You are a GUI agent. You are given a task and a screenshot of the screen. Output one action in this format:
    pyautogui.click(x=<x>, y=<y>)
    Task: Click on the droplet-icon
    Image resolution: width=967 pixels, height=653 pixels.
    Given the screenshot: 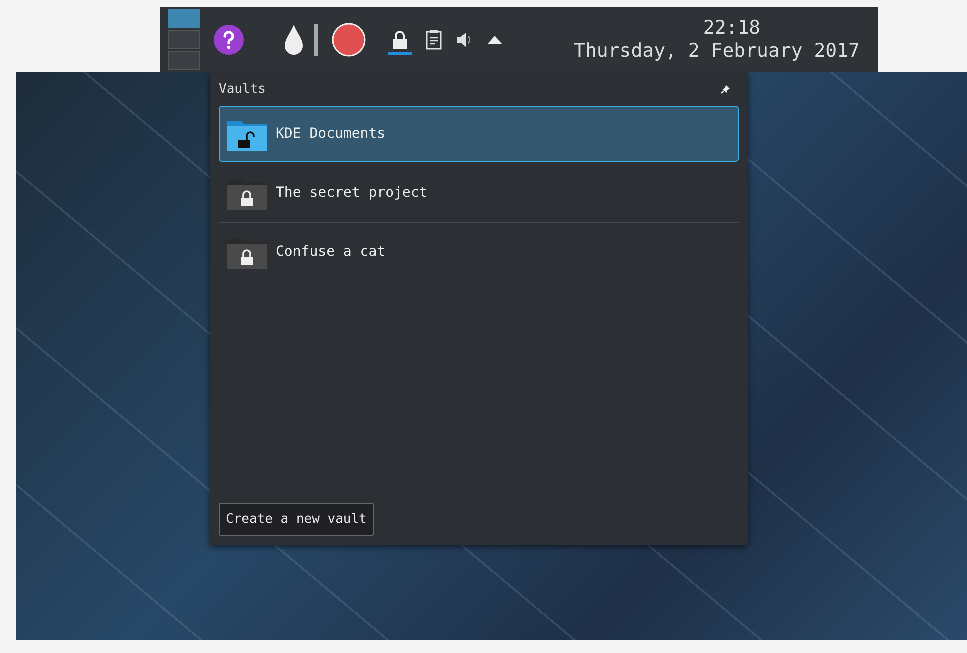 What is the action you would take?
    pyautogui.click(x=294, y=40)
    